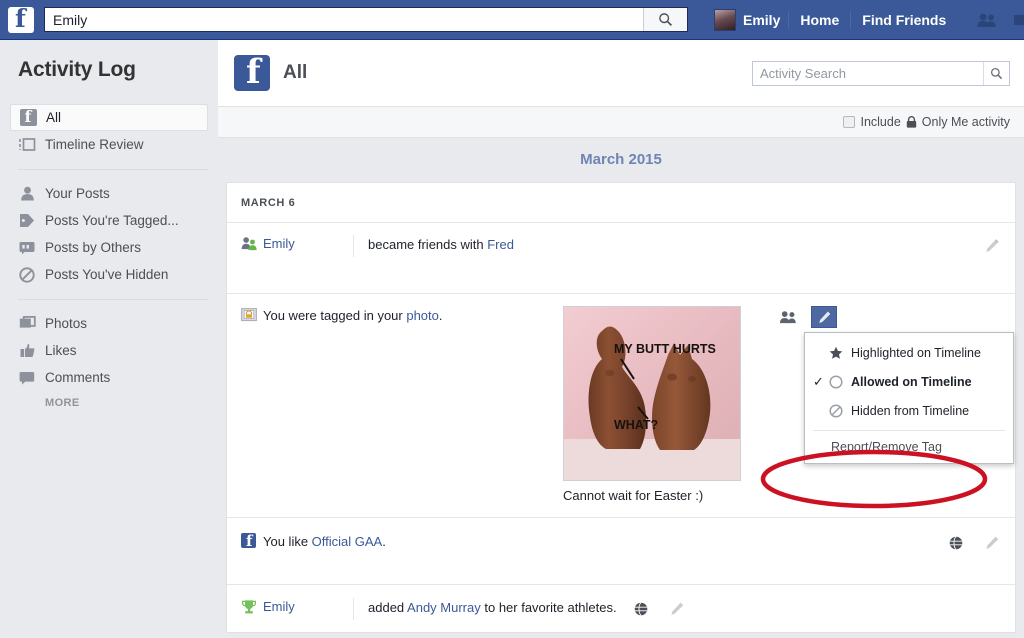 This screenshot has width=1024, height=638. Describe the element at coordinates (61, 350) in the screenshot. I see `sidebar-item-label: Likes` at that location.